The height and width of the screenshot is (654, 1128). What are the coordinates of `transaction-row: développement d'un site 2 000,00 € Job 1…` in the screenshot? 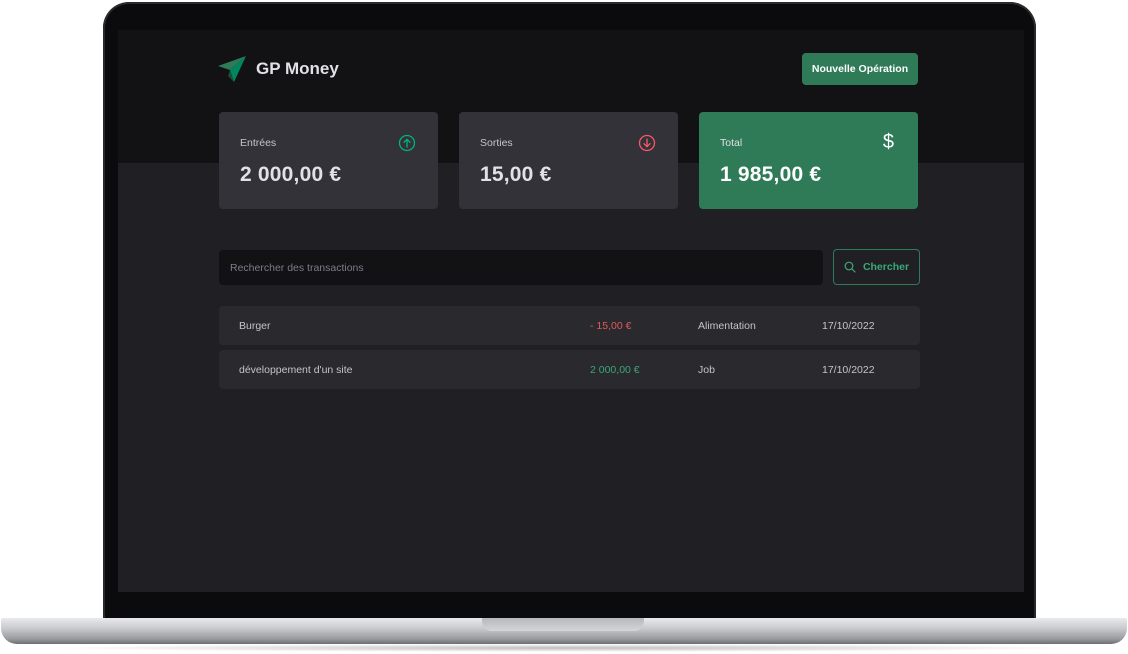 It's located at (569, 369).